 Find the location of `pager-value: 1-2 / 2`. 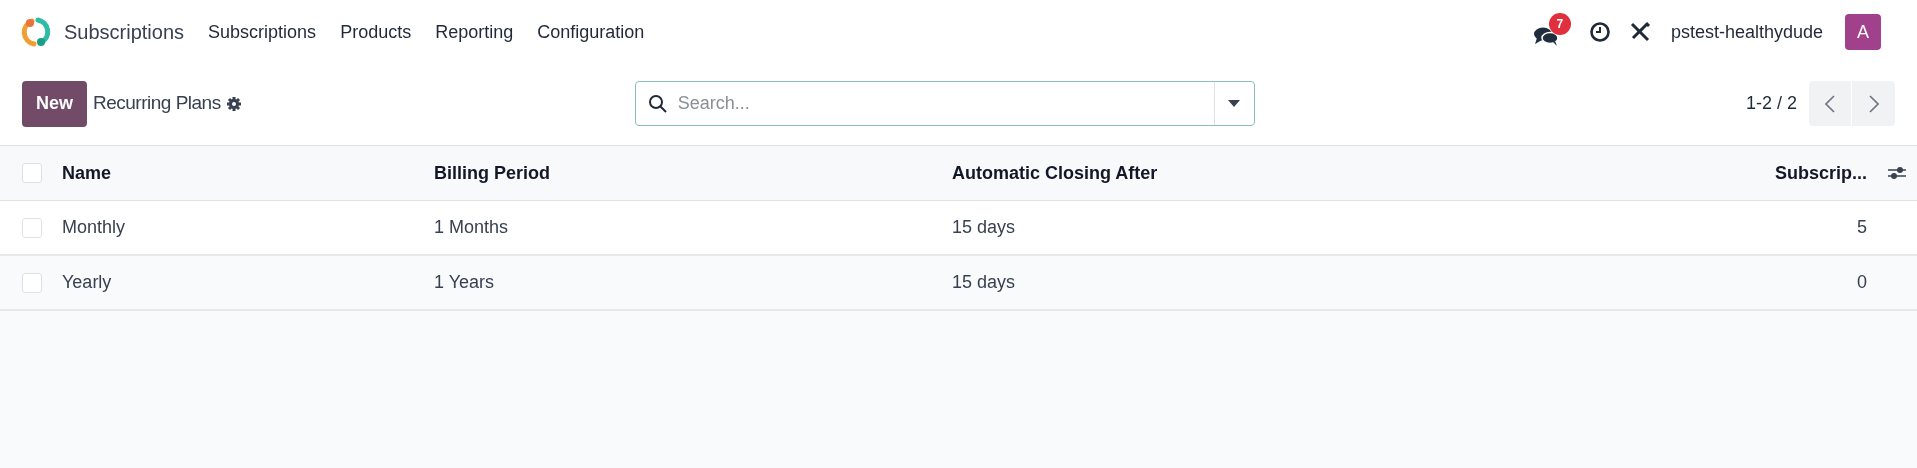

pager-value: 1-2 / 2 is located at coordinates (1771, 103).